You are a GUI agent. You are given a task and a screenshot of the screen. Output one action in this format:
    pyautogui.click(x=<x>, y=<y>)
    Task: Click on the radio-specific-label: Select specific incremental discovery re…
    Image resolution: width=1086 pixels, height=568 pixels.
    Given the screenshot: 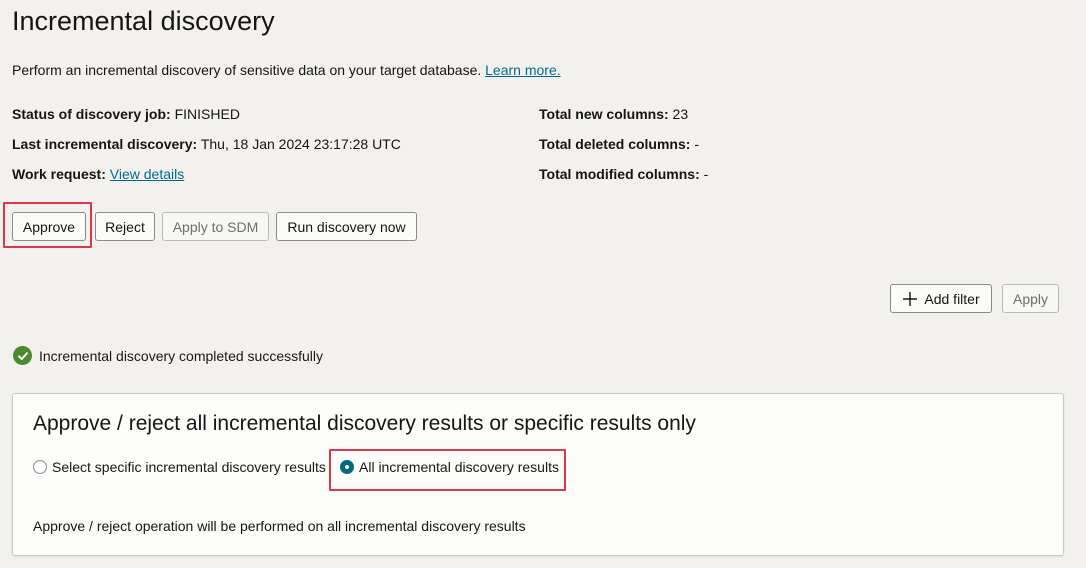 What is the action you would take?
    pyautogui.click(x=189, y=467)
    